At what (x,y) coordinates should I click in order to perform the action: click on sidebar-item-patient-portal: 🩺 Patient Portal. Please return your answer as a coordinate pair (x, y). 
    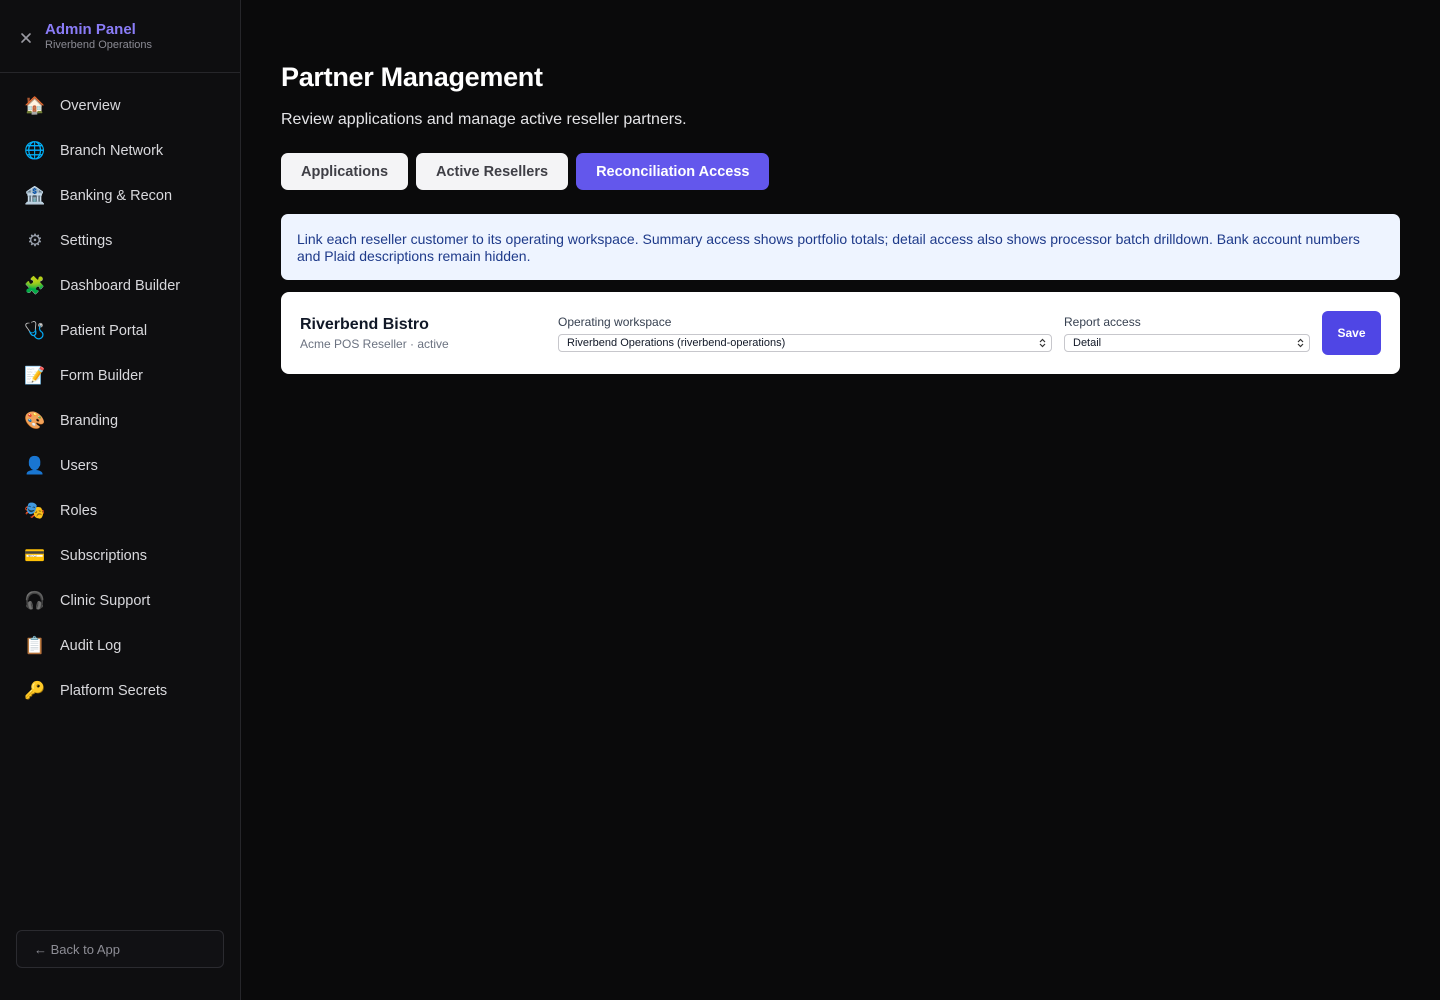
    Looking at the image, I should click on (120, 330).